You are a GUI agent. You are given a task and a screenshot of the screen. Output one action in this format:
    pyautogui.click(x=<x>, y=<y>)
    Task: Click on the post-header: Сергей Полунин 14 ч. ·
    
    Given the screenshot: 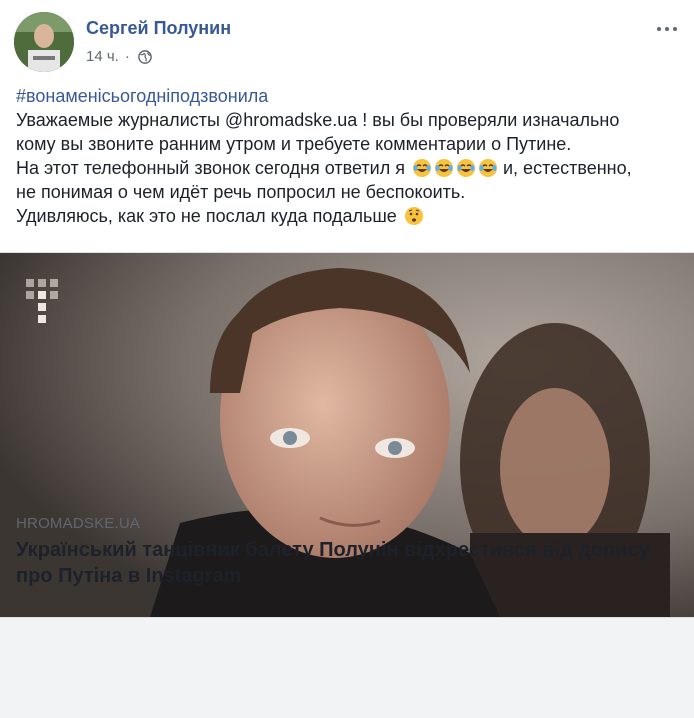 What is the action you would take?
    pyautogui.click(x=347, y=42)
    